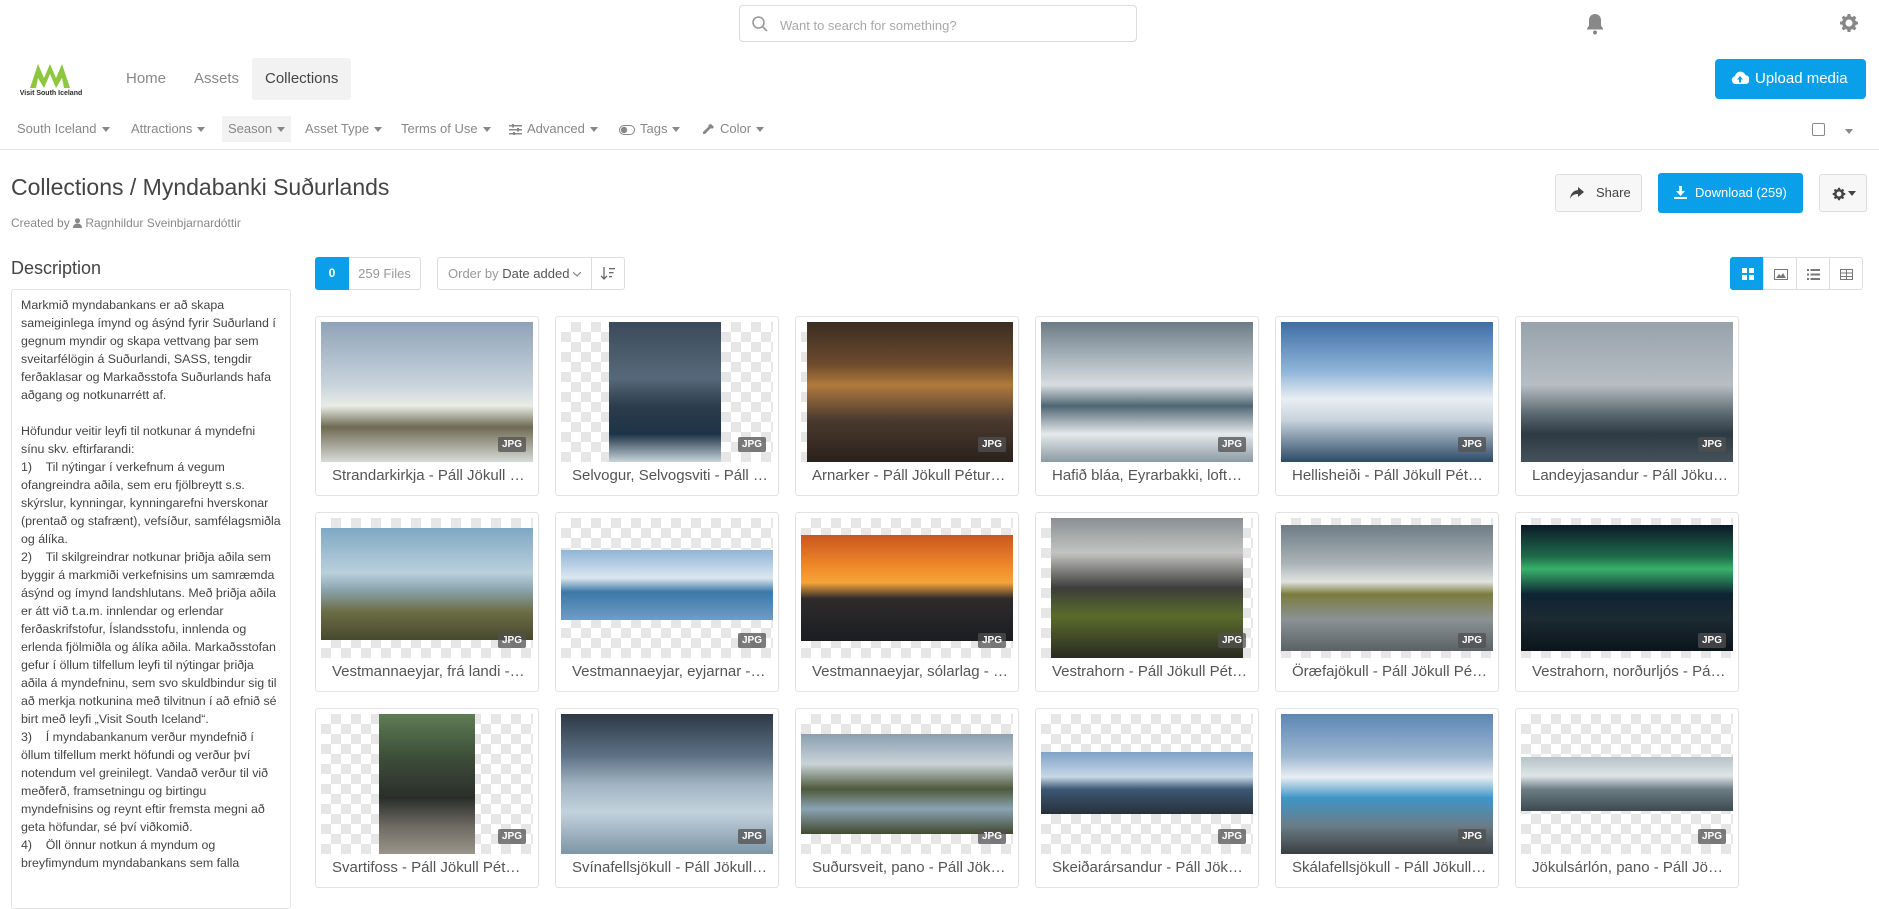 The image size is (1879, 909). I want to click on gear-icon, so click(1849, 23).